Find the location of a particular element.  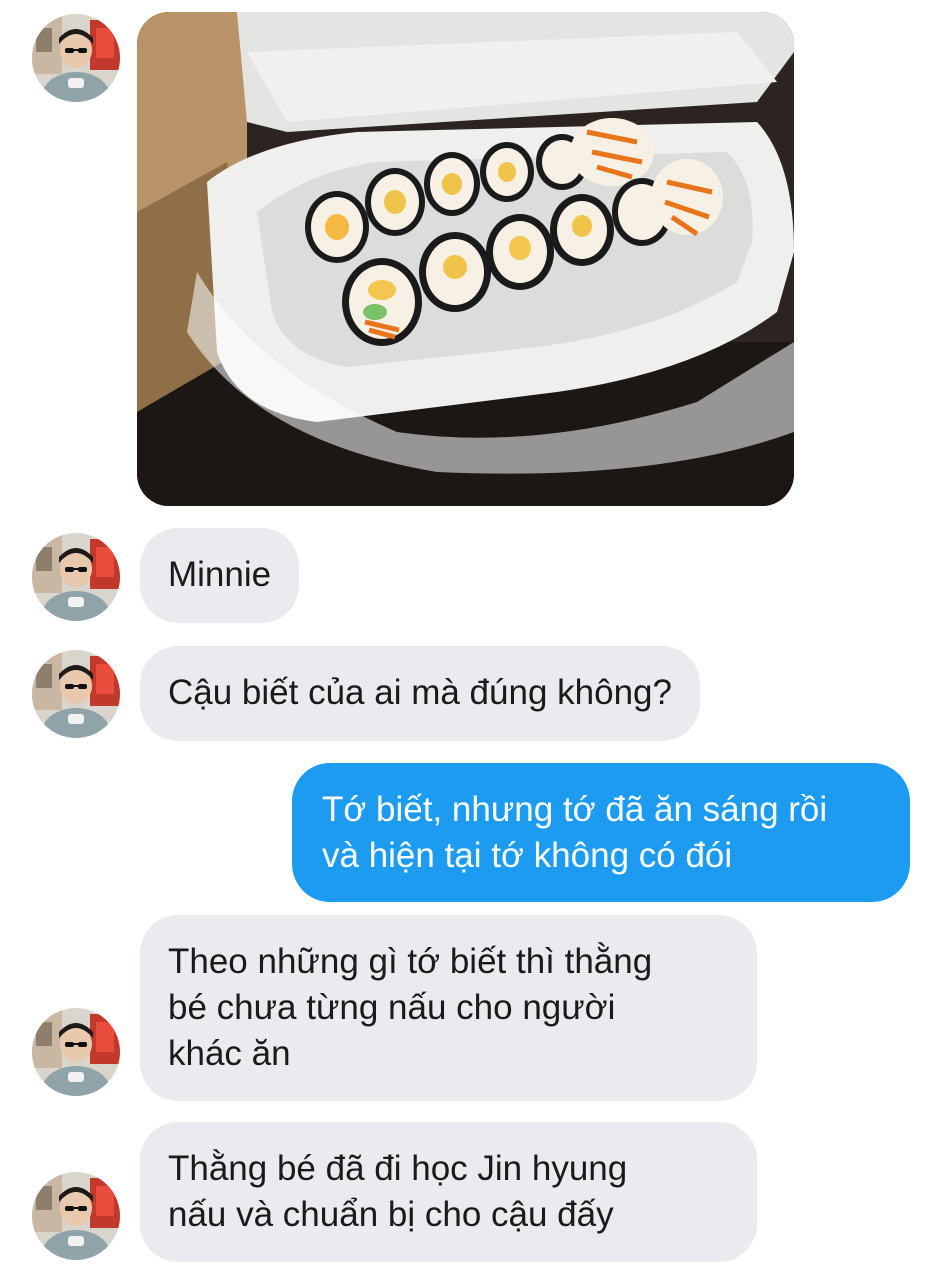

message-text: bé chưa từng nấu cho người is located at coordinates (392, 1007).